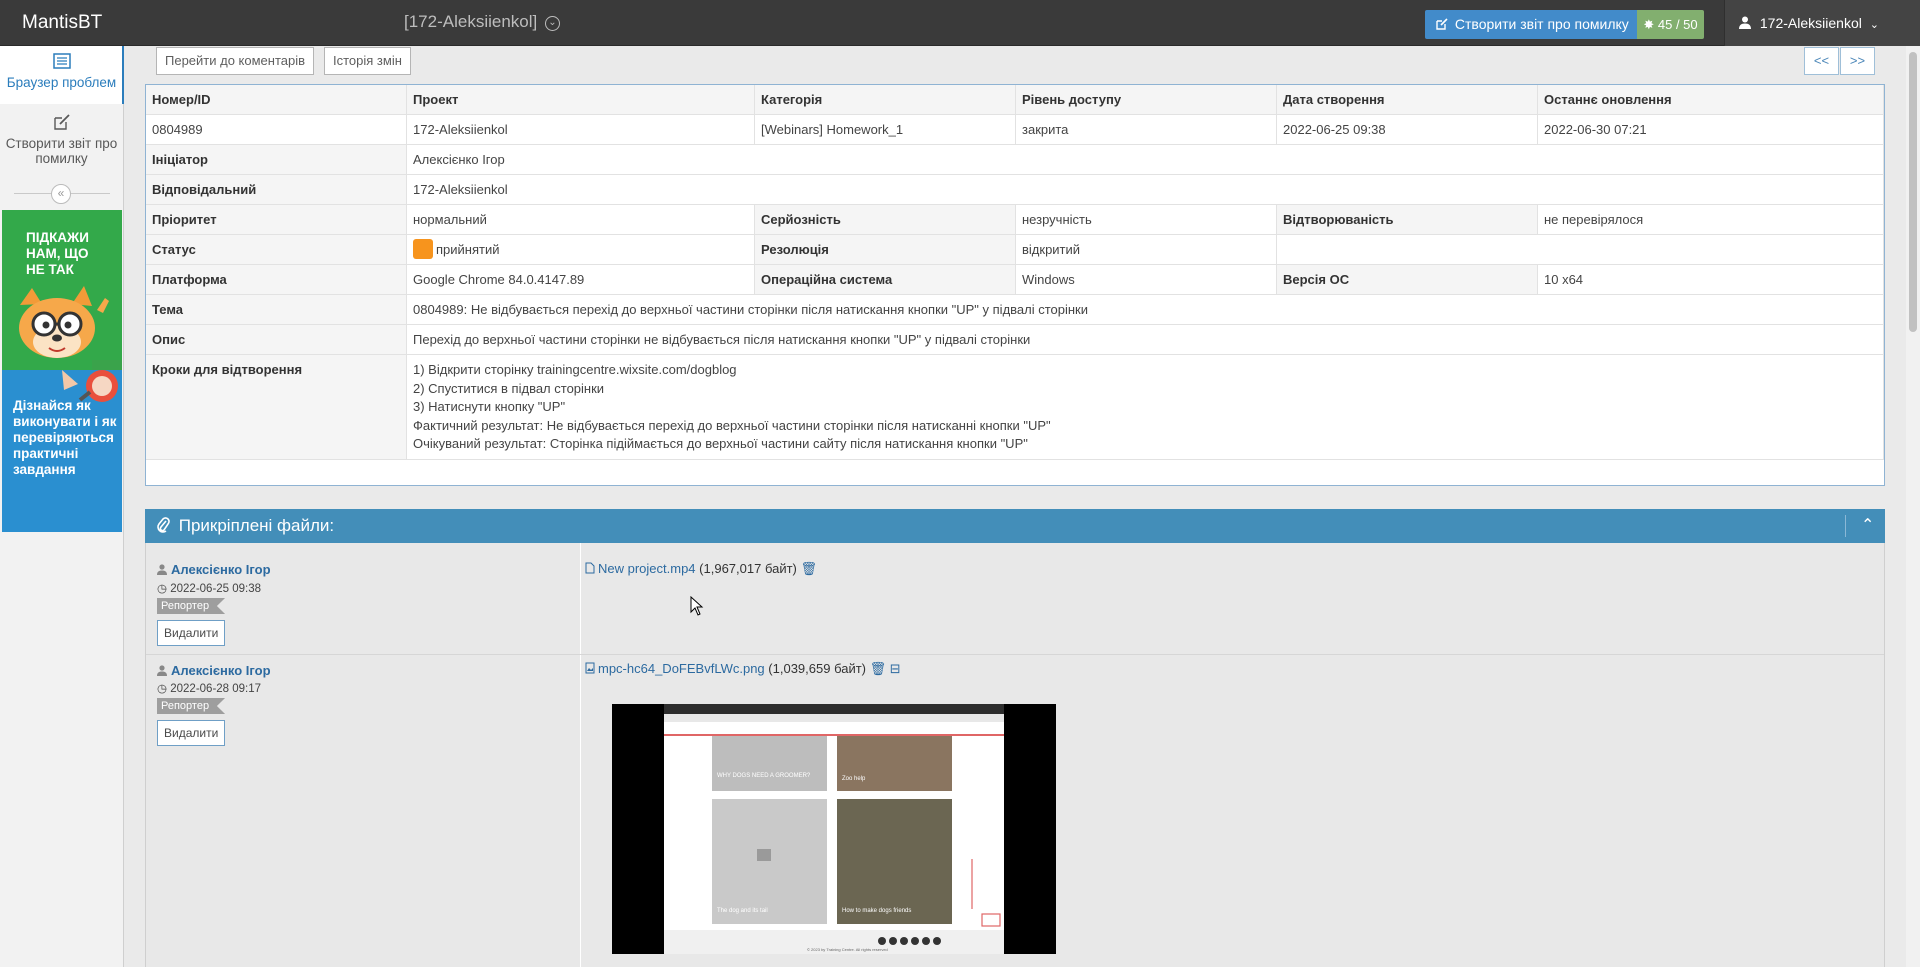 The image size is (1920, 967). Describe the element at coordinates (885, 280) in the screenshot. I see `os-label: Операційна система` at that location.